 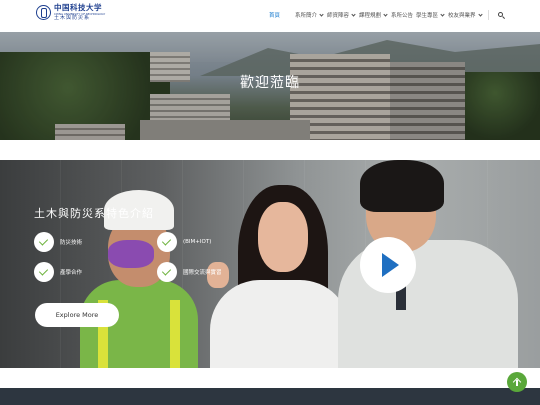 What do you see at coordinates (517, 382) in the screenshot?
I see `back-to-top-icon` at bounding box center [517, 382].